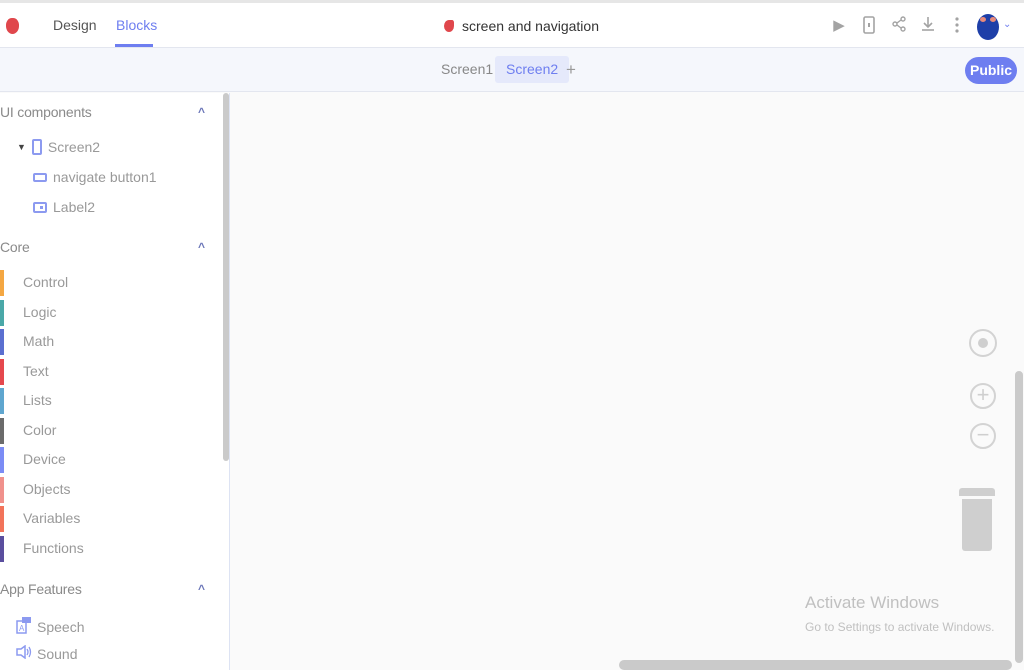 The width and height of the screenshot is (1024, 670). What do you see at coordinates (74, 207) in the screenshot?
I see `tree-item-label: Label2` at bounding box center [74, 207].